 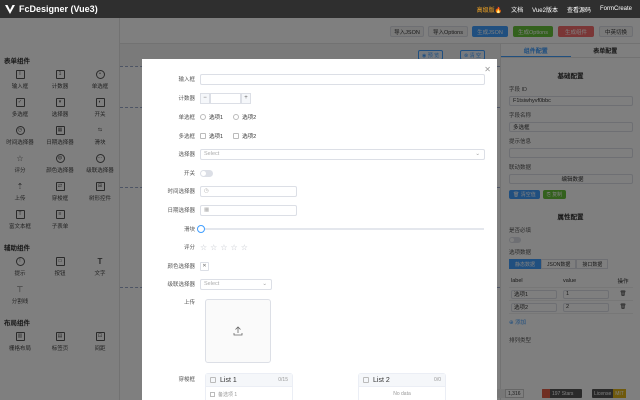 What do you see at coordinates (489, 9) in the screenshot?
I see `nav-pro: 高级版🔥` at bounding box center [489, 9].